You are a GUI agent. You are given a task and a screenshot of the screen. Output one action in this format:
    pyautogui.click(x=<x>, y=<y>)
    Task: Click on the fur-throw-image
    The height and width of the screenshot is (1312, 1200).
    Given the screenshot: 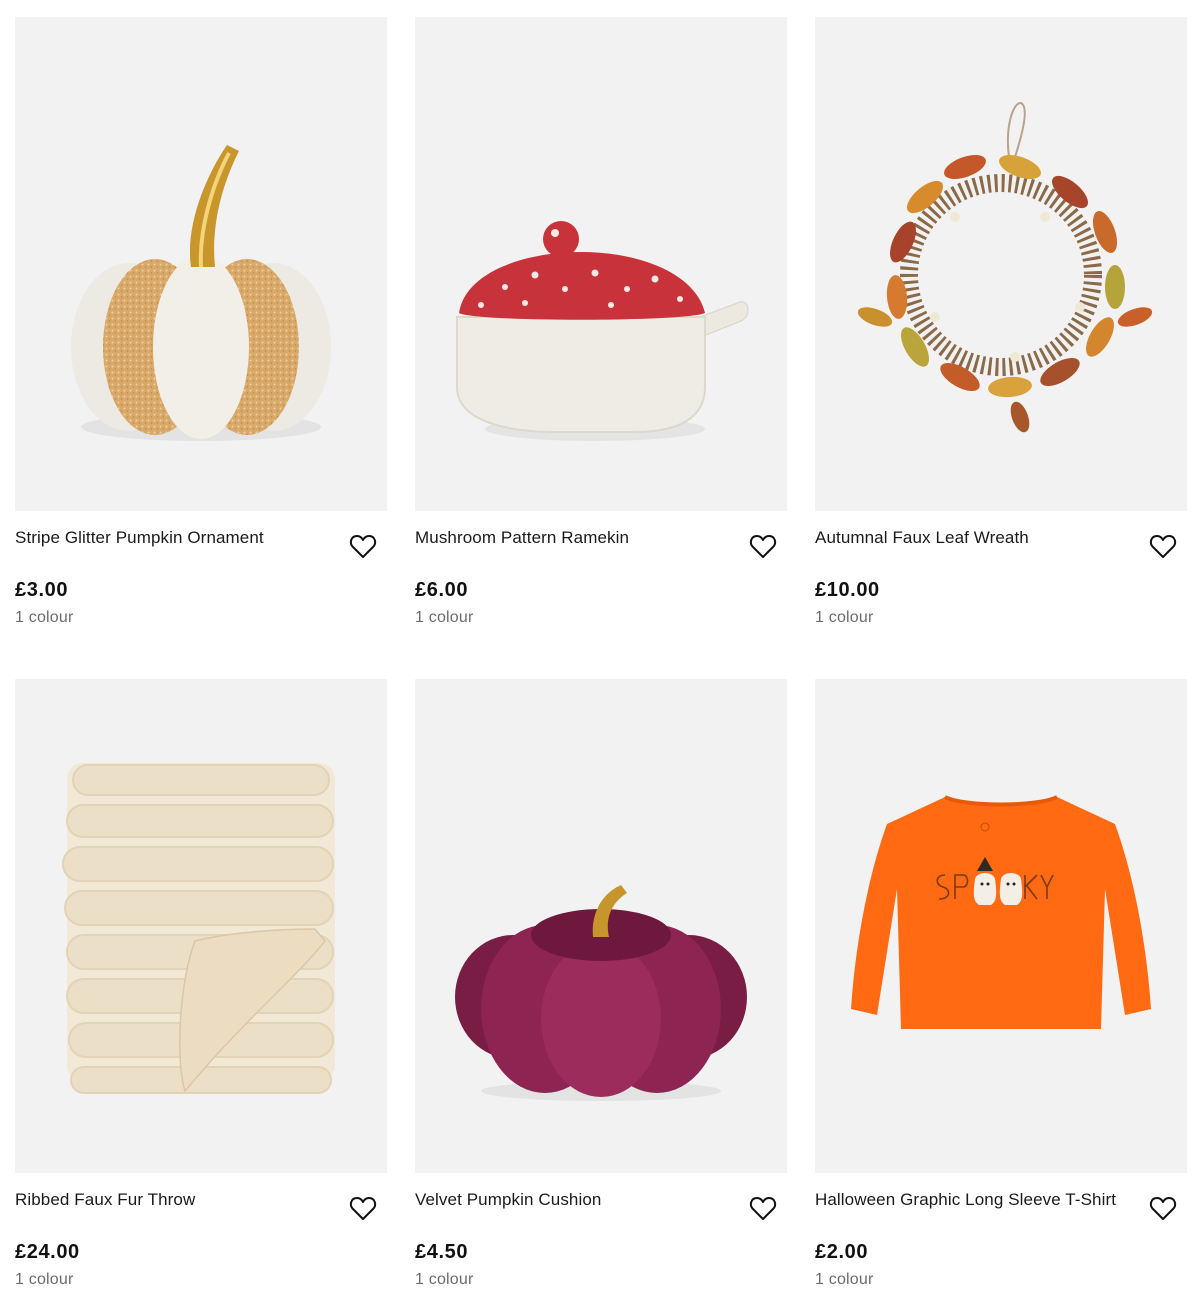 What is the action you would take?
    pyautogui.click(x=198, y=928)
    